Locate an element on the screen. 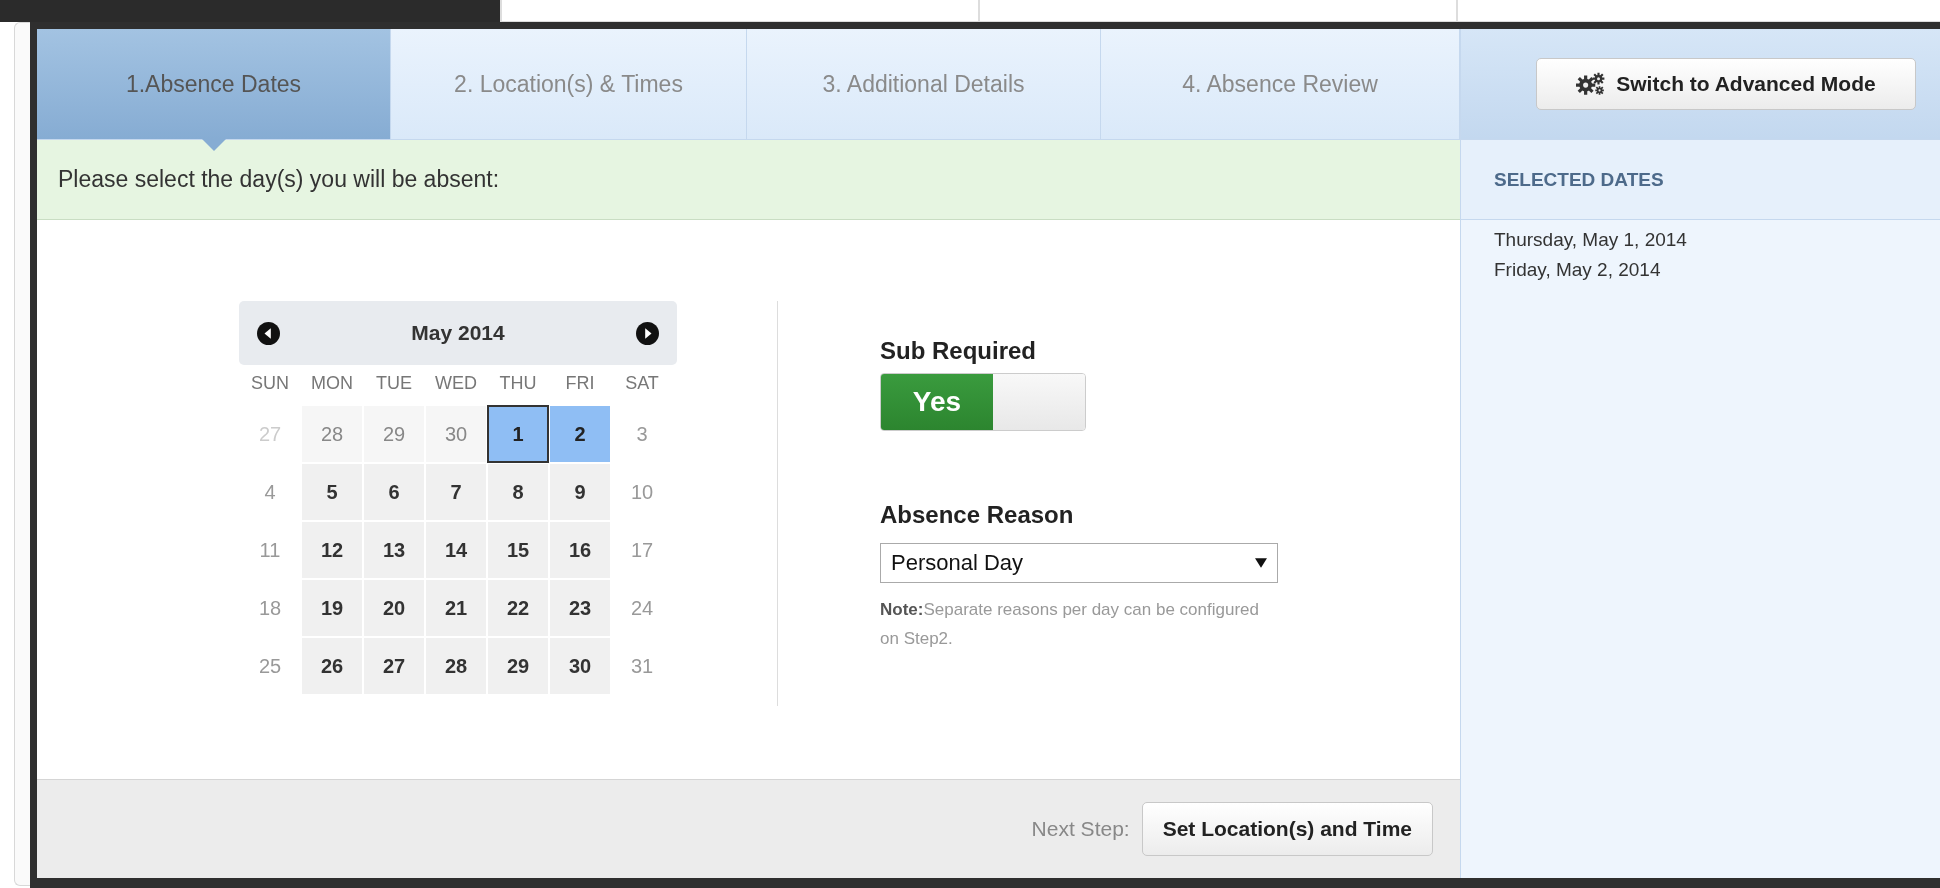 The image size is (1940, 888). weekday-label: THU is located at coordinates (518, 383).